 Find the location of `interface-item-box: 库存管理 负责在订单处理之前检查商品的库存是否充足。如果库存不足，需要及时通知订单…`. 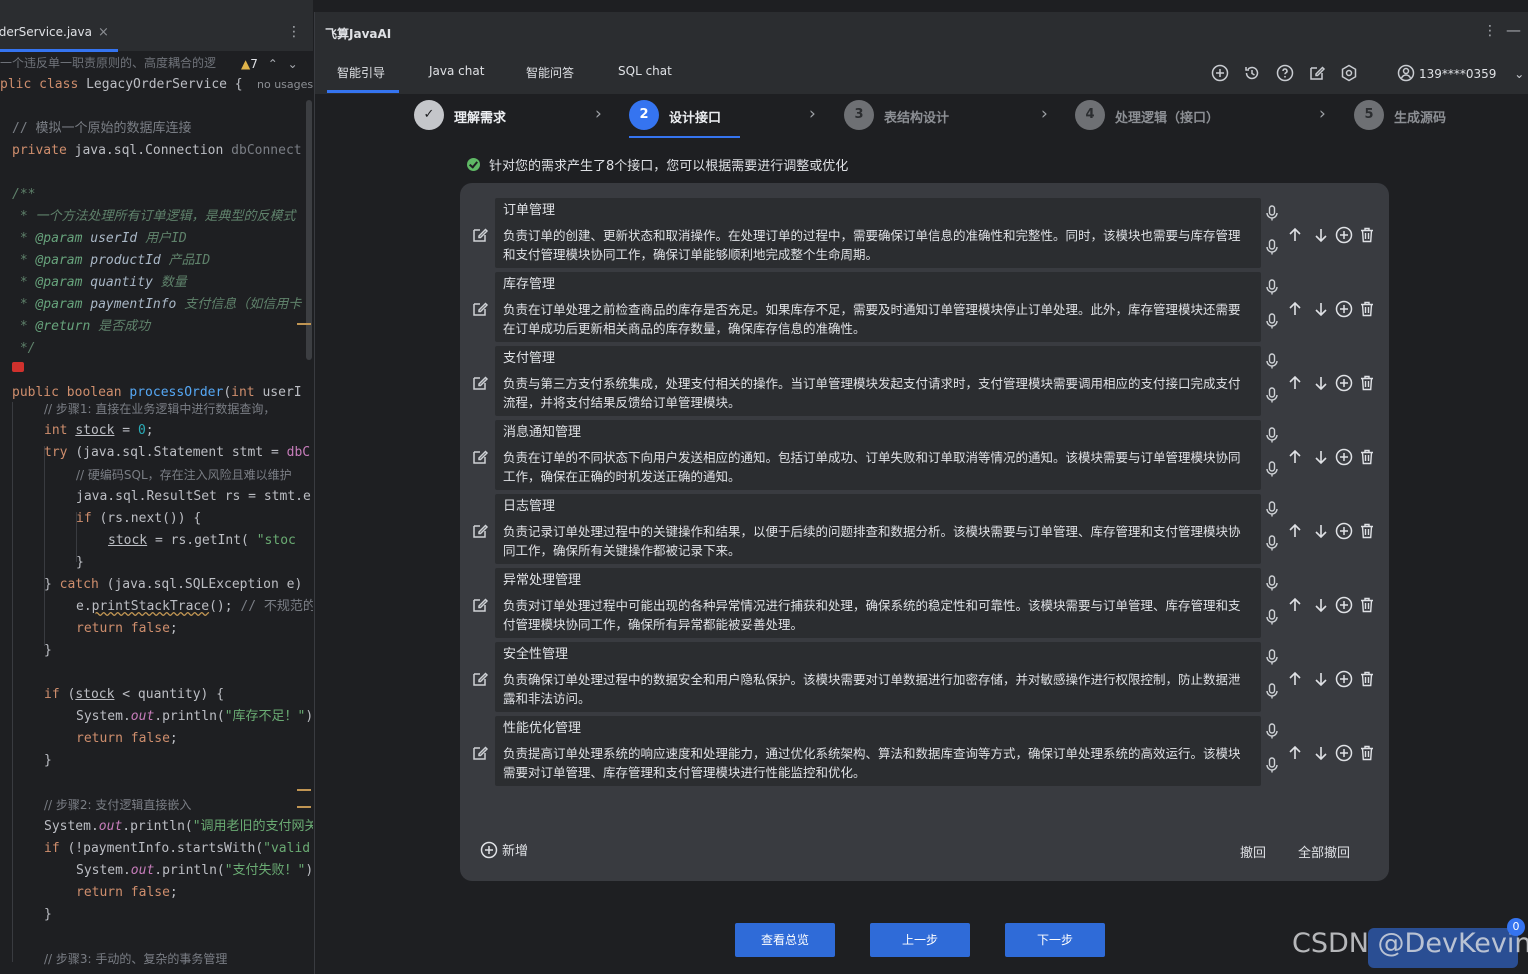

interface-item-box: 库存管理 负责在订单处理之前检查商品的库存是否充足。如果库存不足，需要及时通知订单… is located at coordinates (878, 307).